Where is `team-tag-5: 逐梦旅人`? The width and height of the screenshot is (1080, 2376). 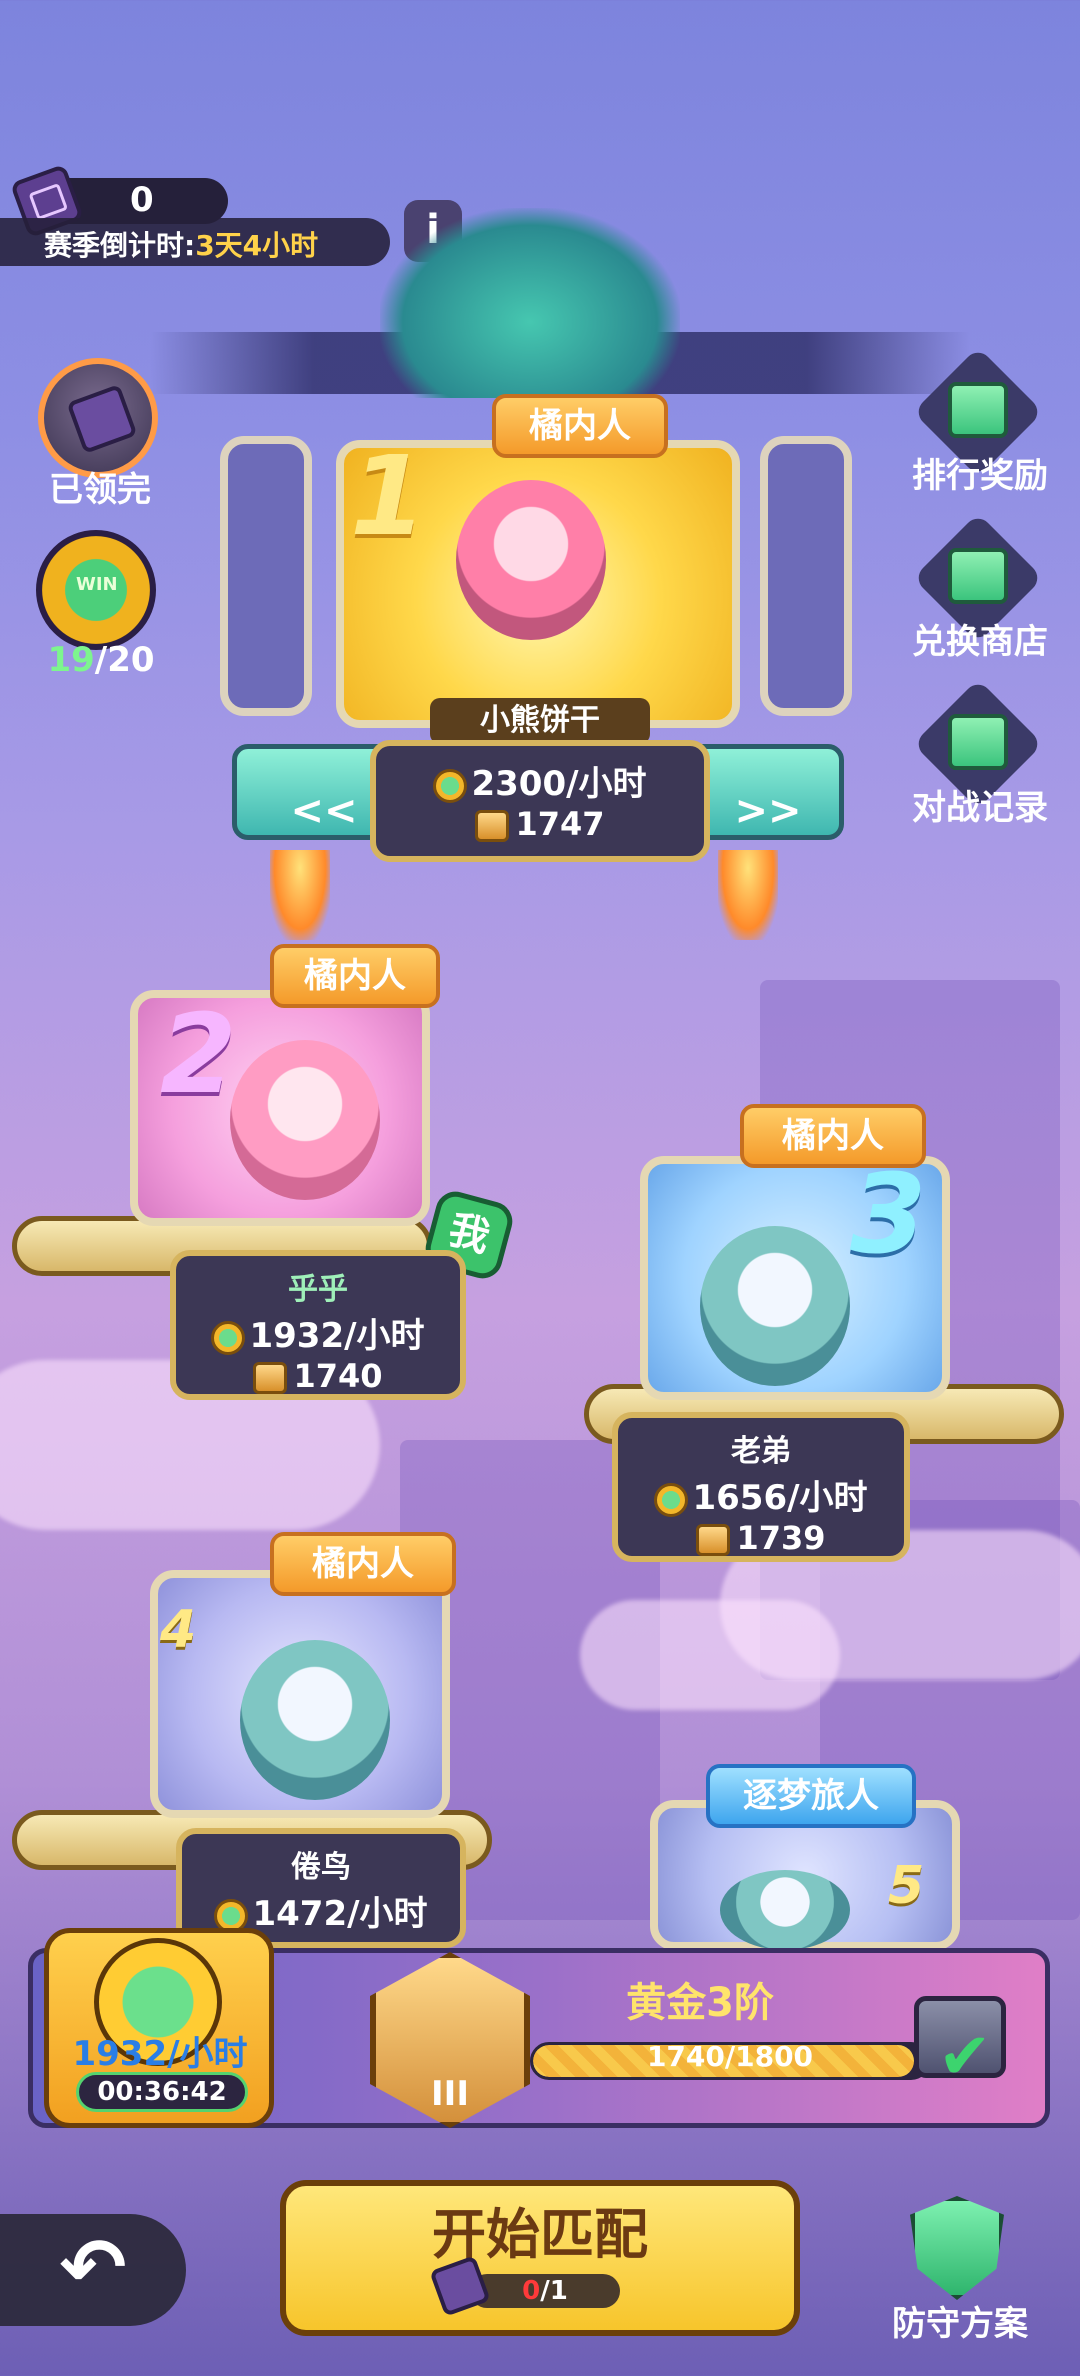
team-tag-5: 逐梦旅人 is located at coordinates (811, 1796).